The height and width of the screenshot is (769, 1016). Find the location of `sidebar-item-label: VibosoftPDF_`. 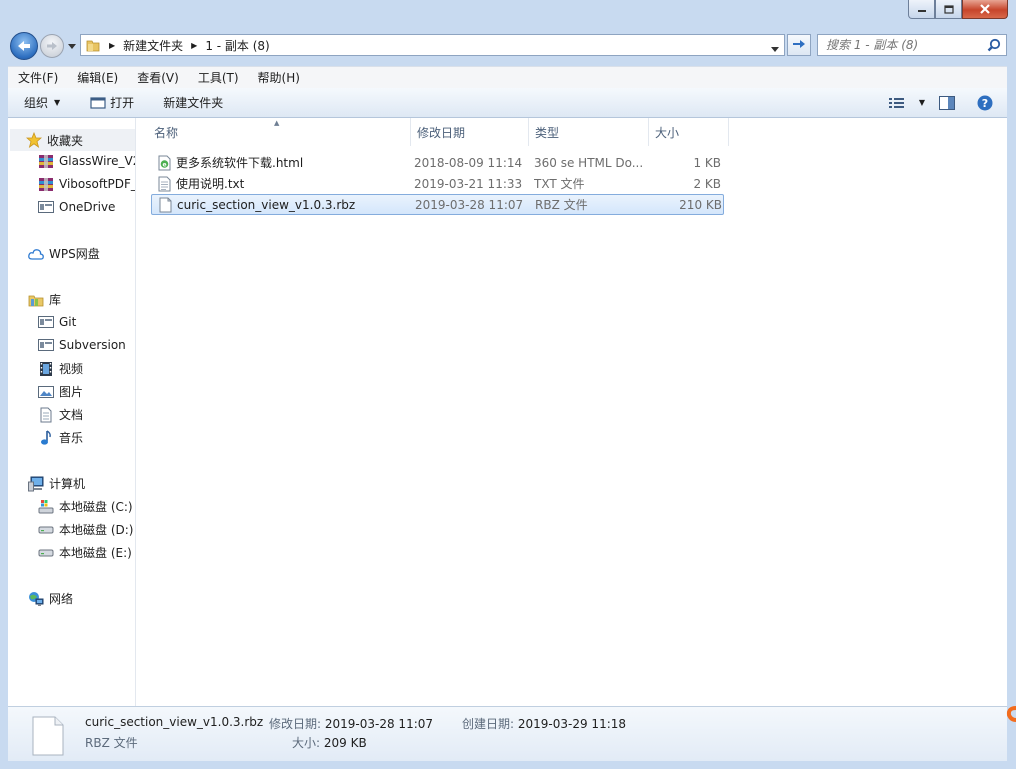

sidebar-item-label: VibosoftPDF_ is located at coordinates (97, 184).